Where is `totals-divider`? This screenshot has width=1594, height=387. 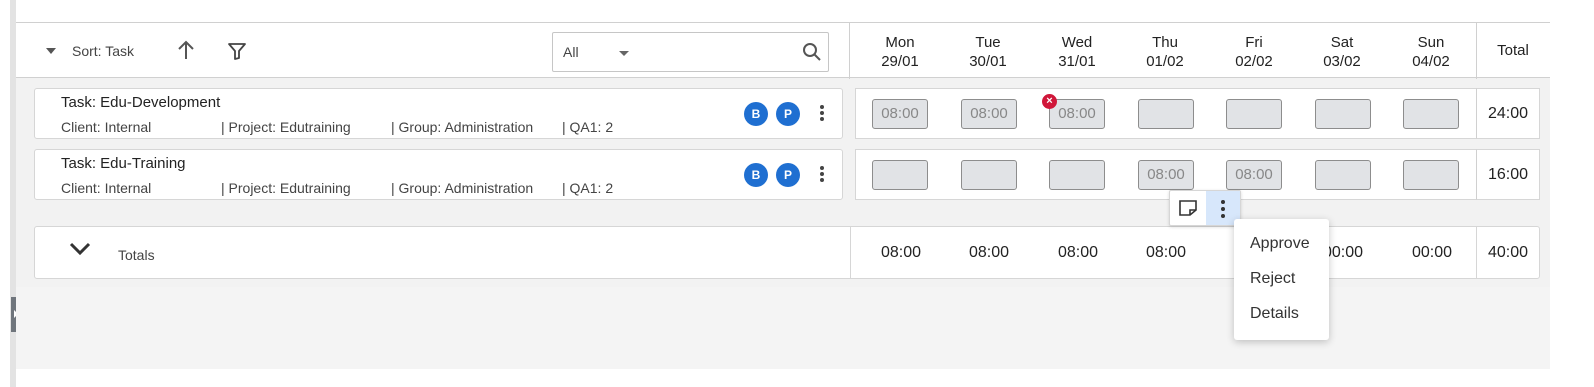
totals-divider is located at coordinates (850, 252).